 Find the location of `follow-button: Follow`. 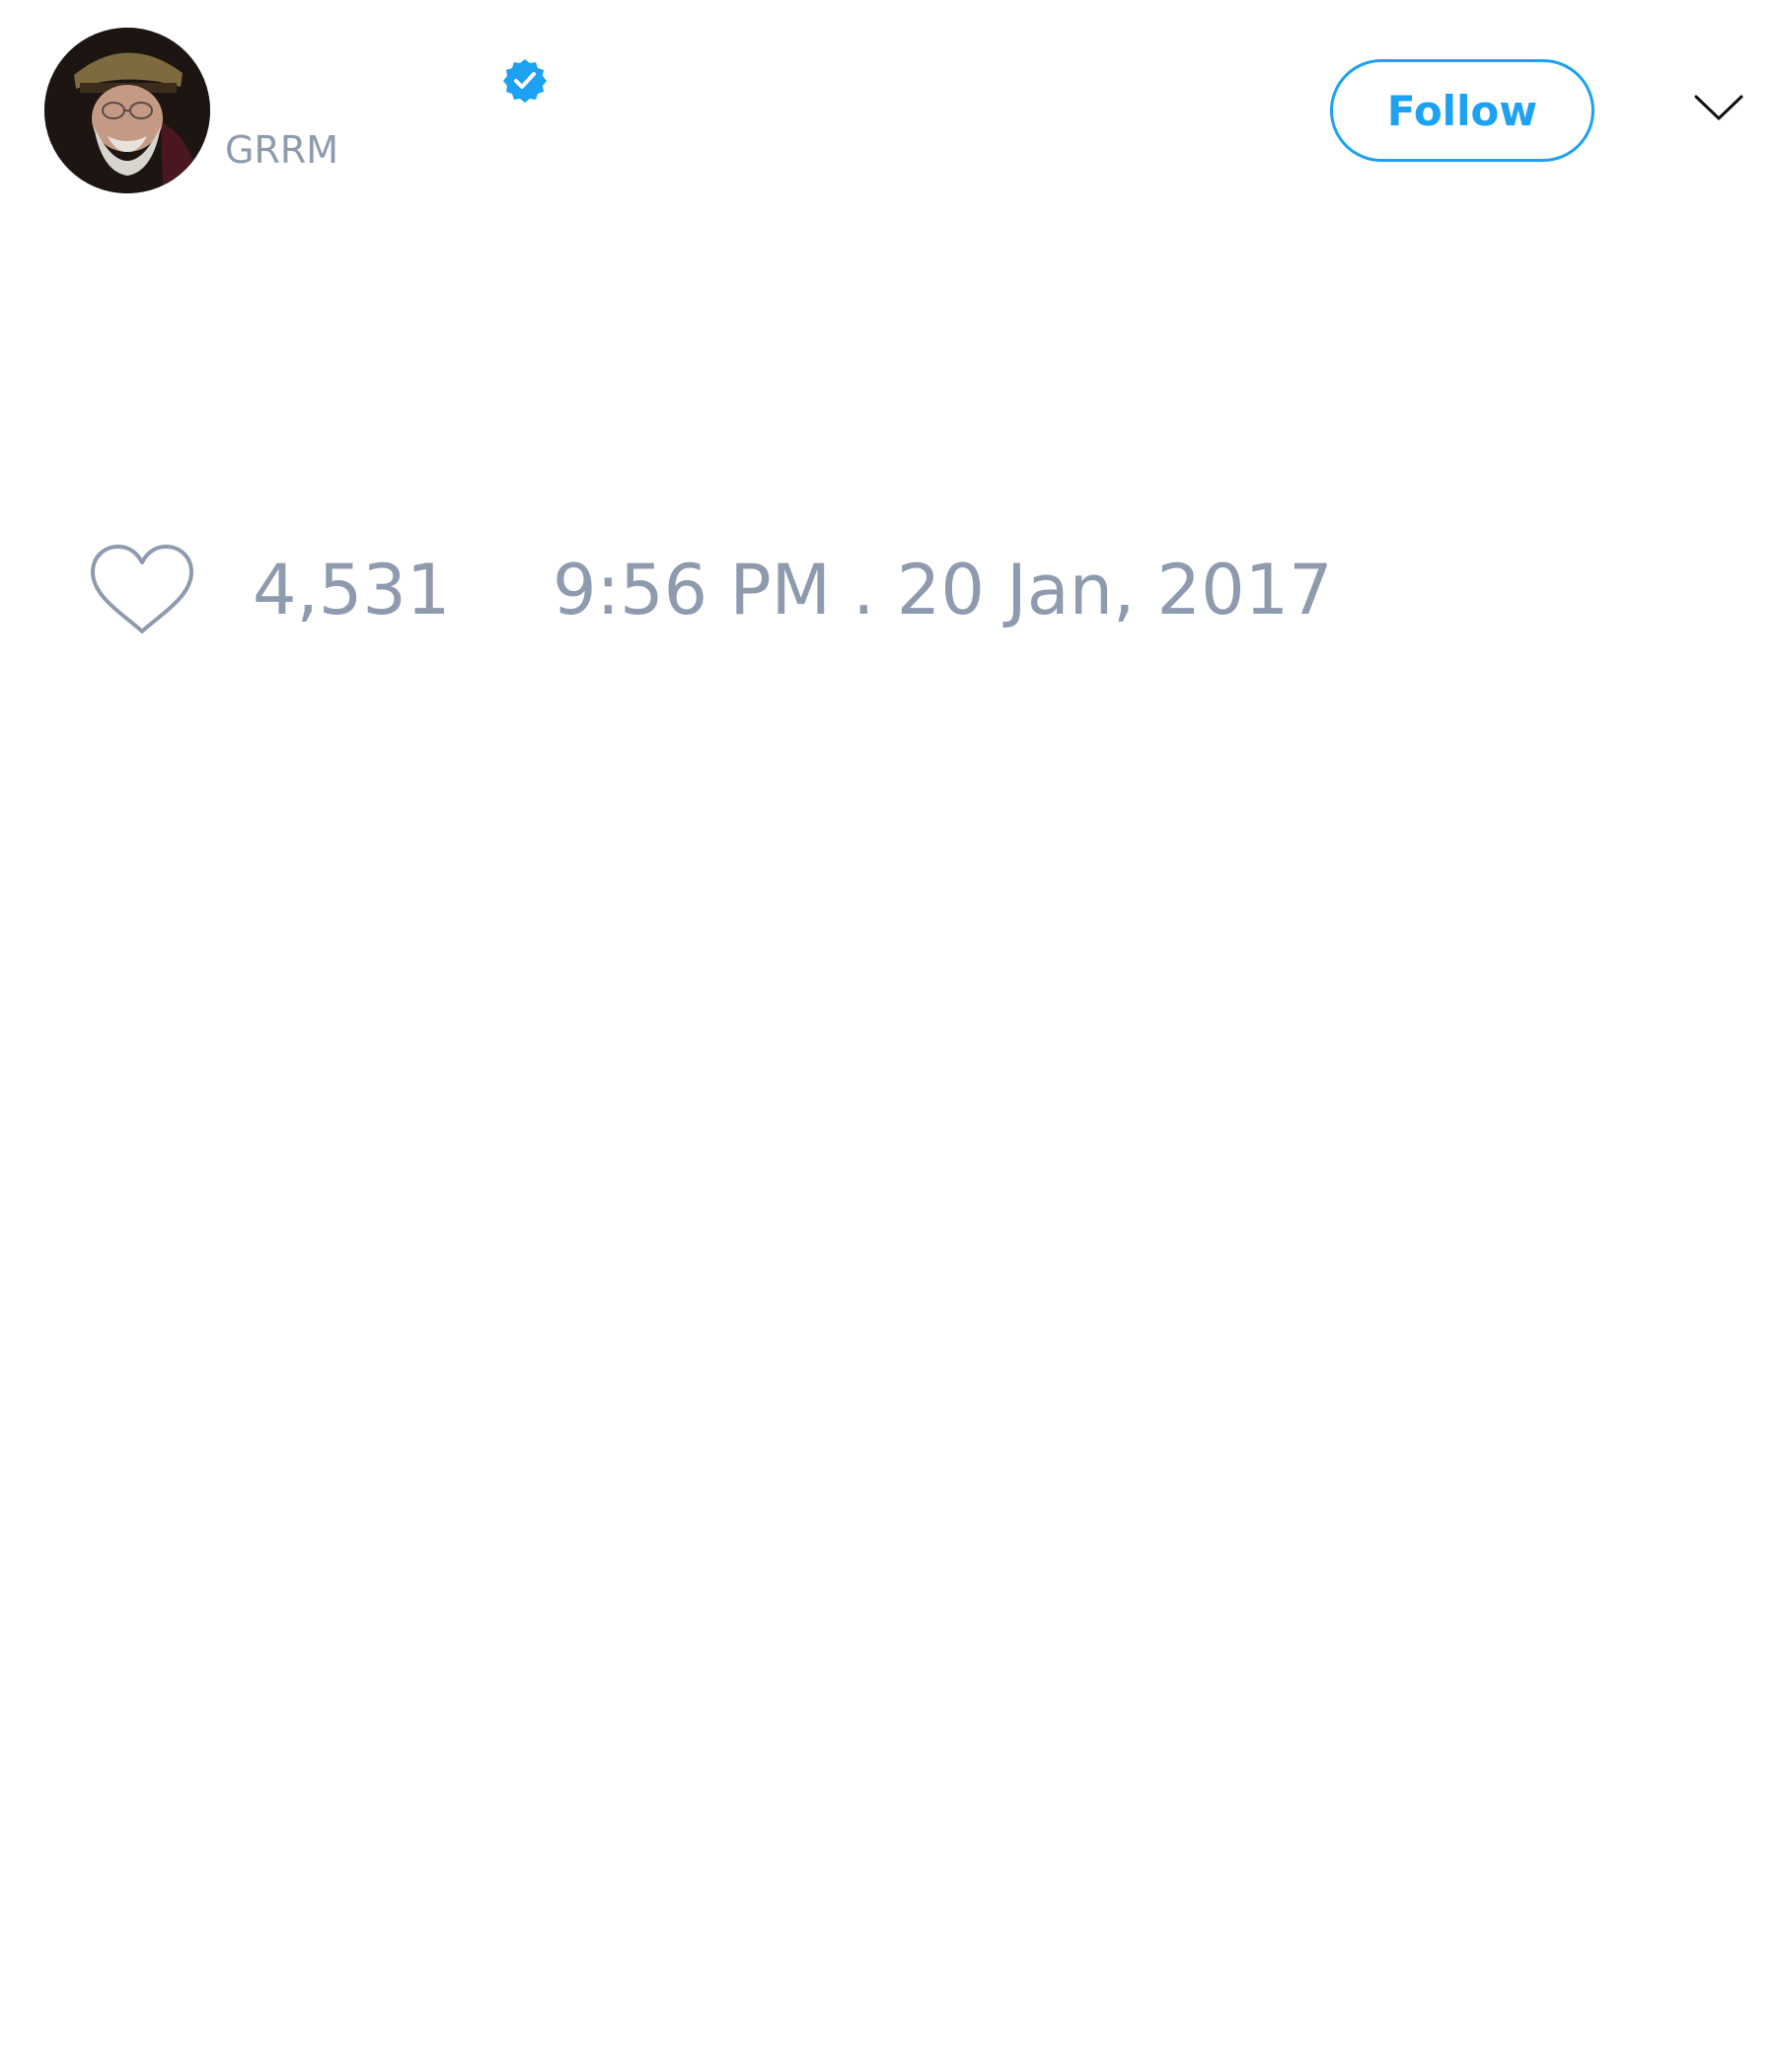

follow-button: Follow is located at coordinates (1462, 111).